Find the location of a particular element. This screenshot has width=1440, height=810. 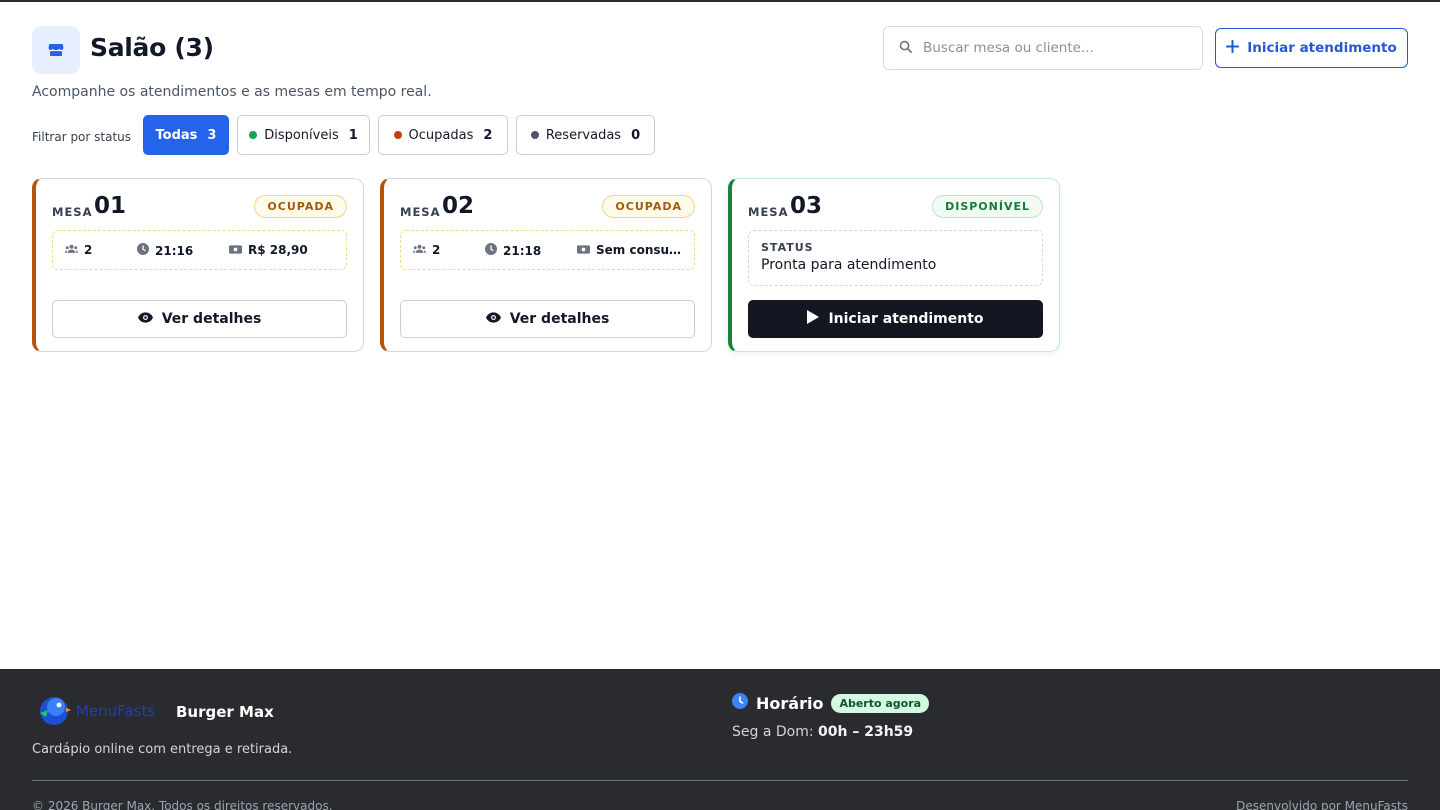

table-info: 2 21:16 R$ 28,90 is located at coordinates (199, 250).